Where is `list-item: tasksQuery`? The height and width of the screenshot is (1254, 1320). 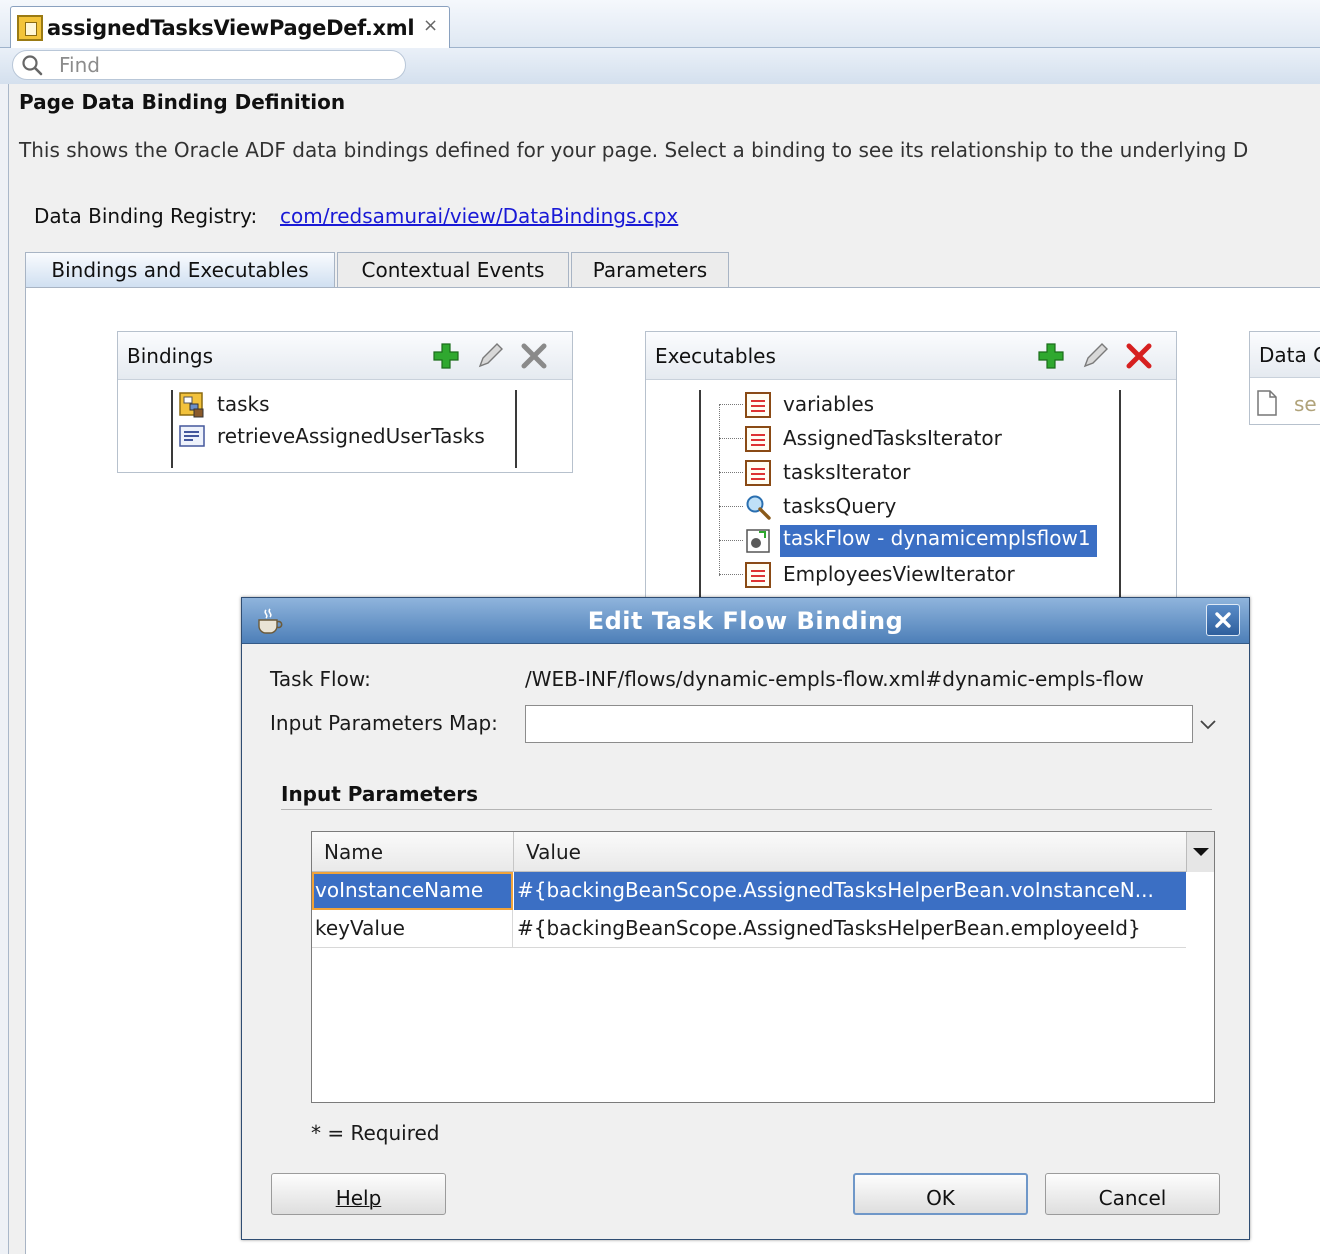
list-item: tasksQuery is located at coordinates (910, 507).